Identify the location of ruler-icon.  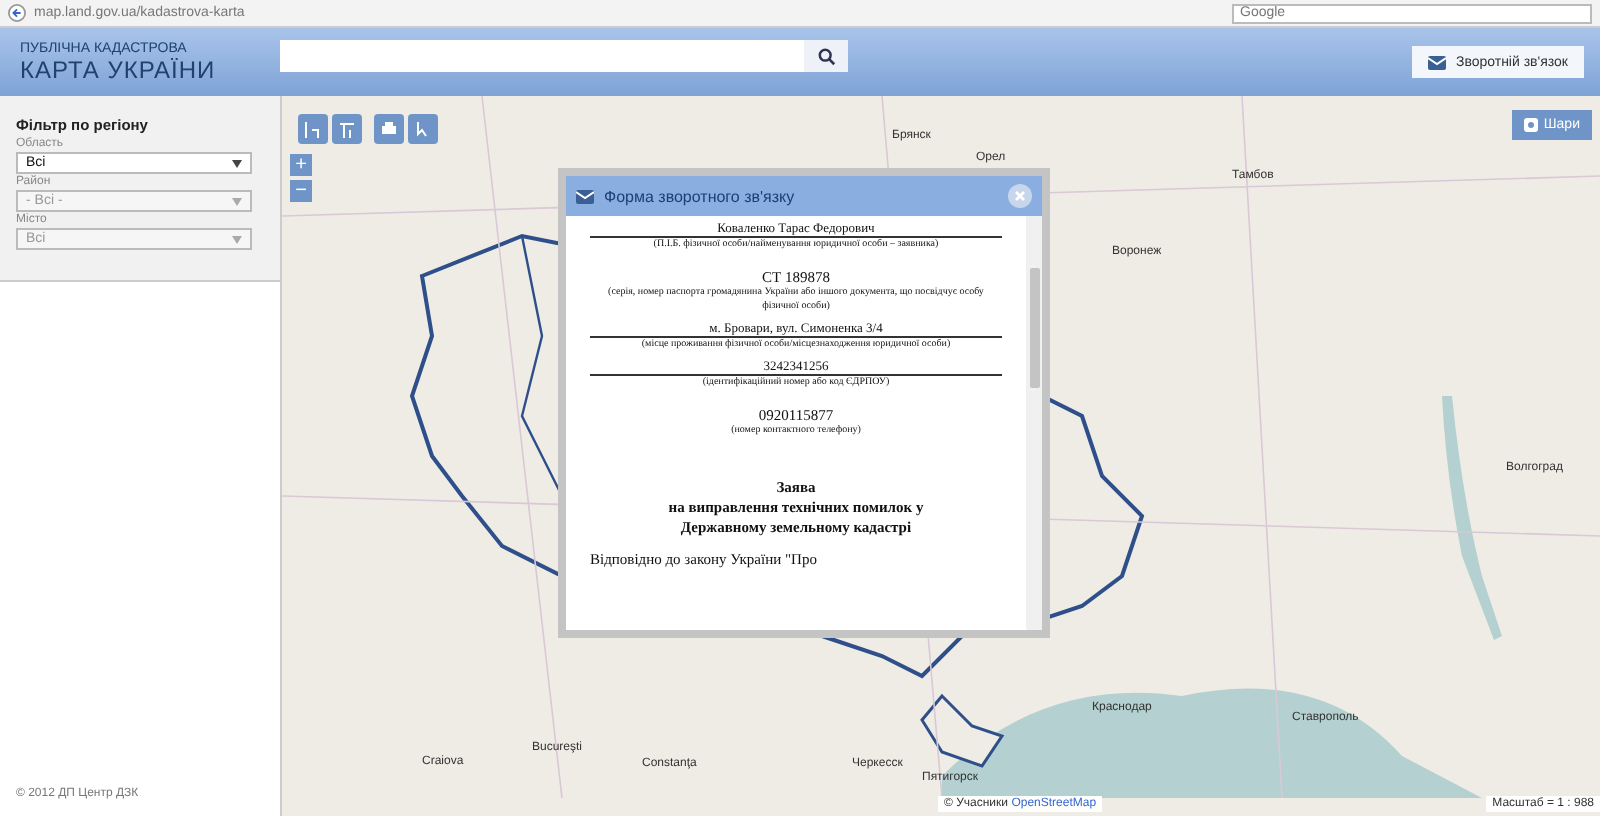
(313, 129).